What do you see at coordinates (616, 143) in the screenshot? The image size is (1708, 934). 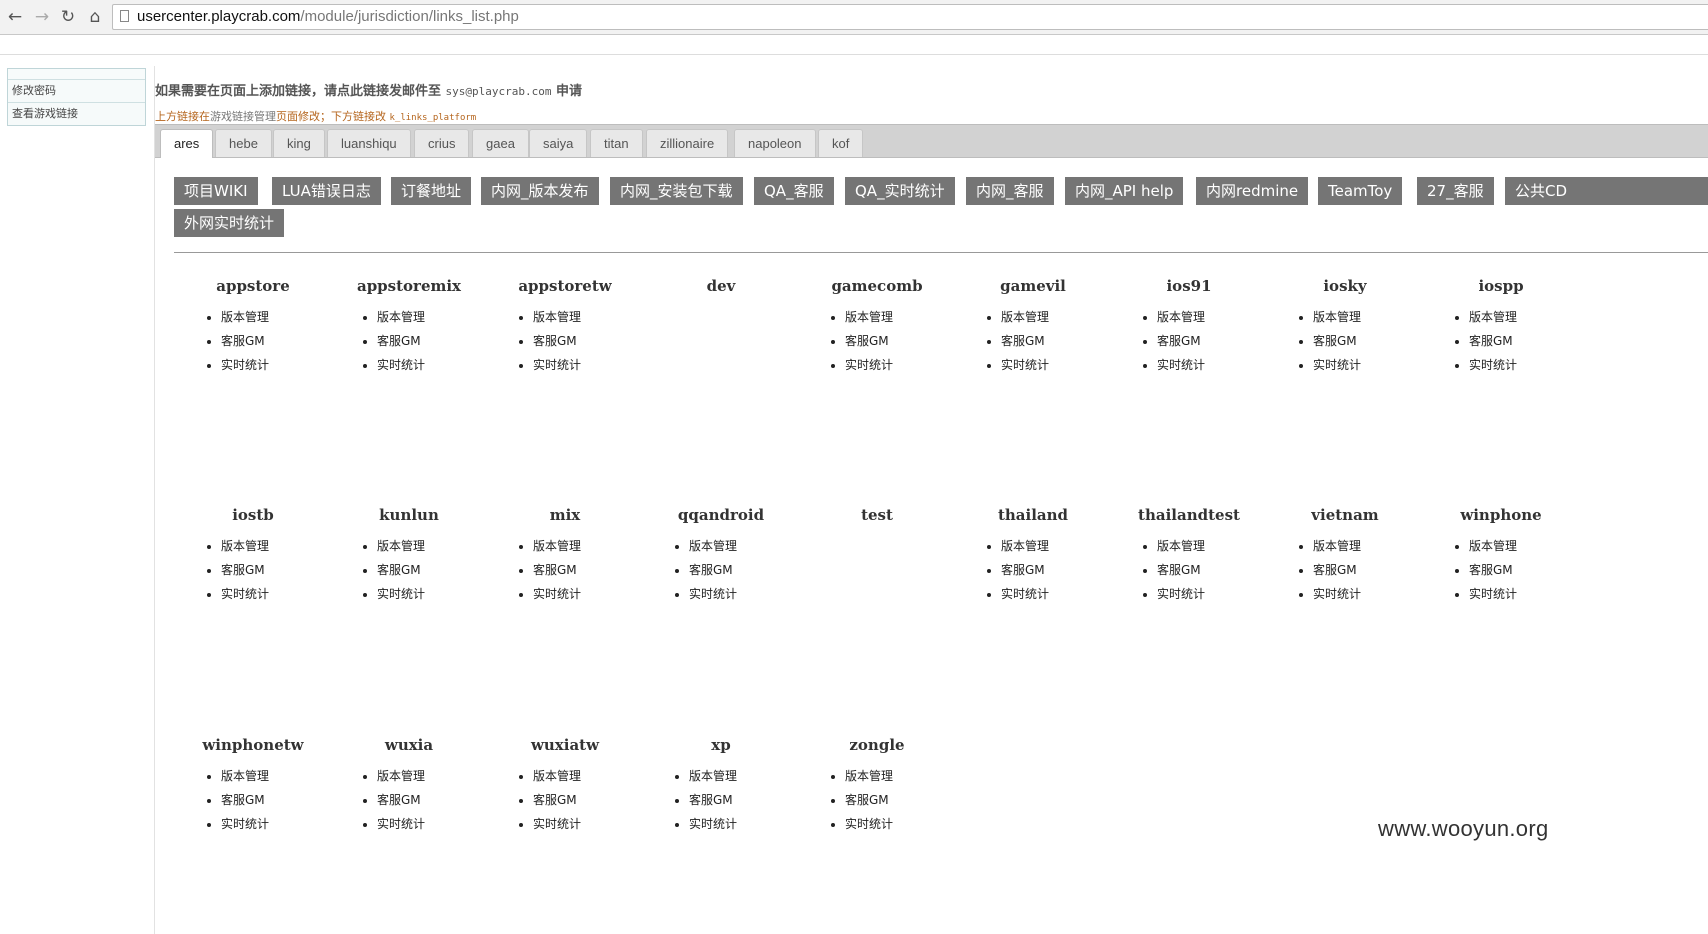 I see `tab-titan: titan` at bounding box center [616, 143].